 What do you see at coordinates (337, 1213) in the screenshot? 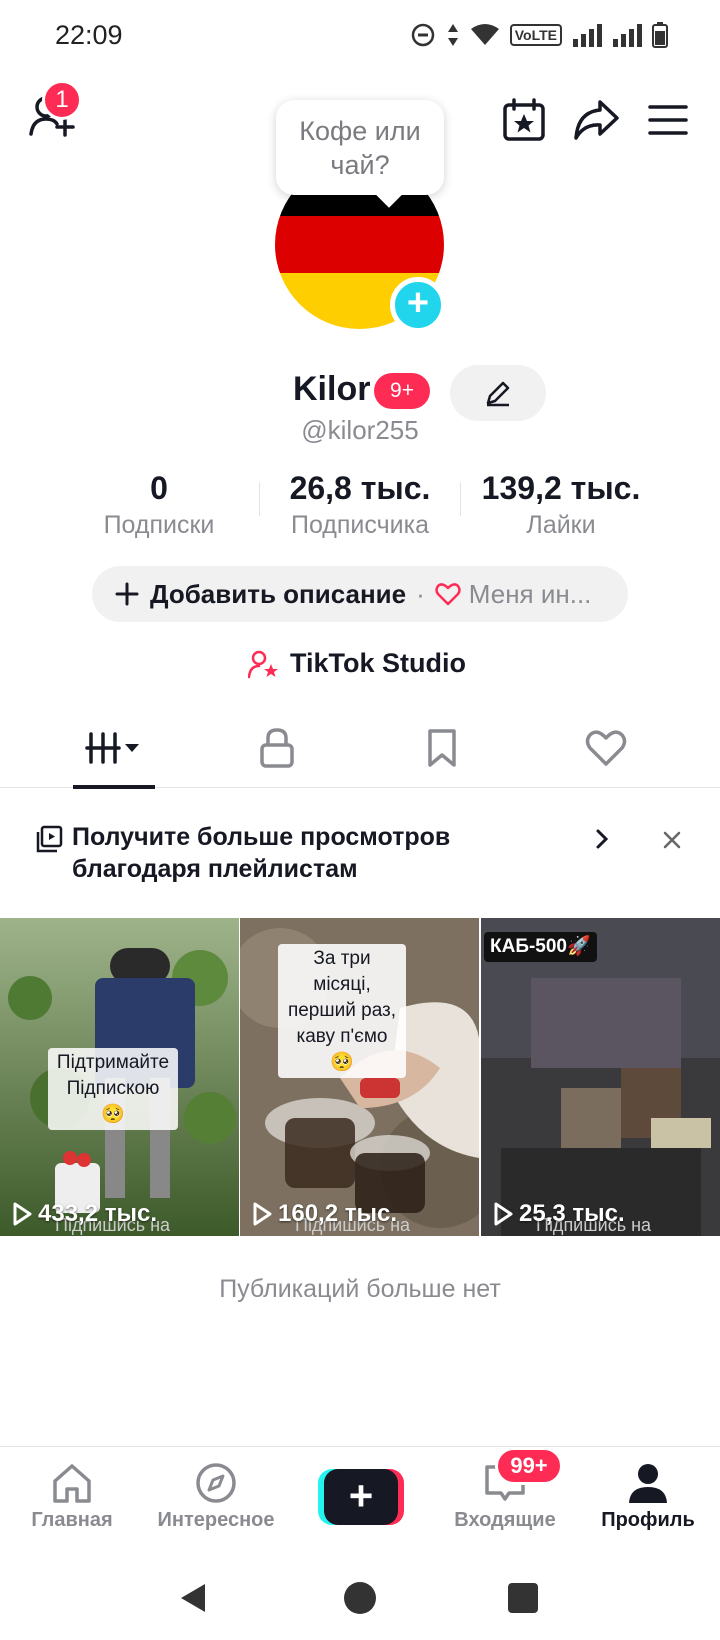
I see `view-count-text: 160,2 тыс.` at bounding box center [337, 1213].